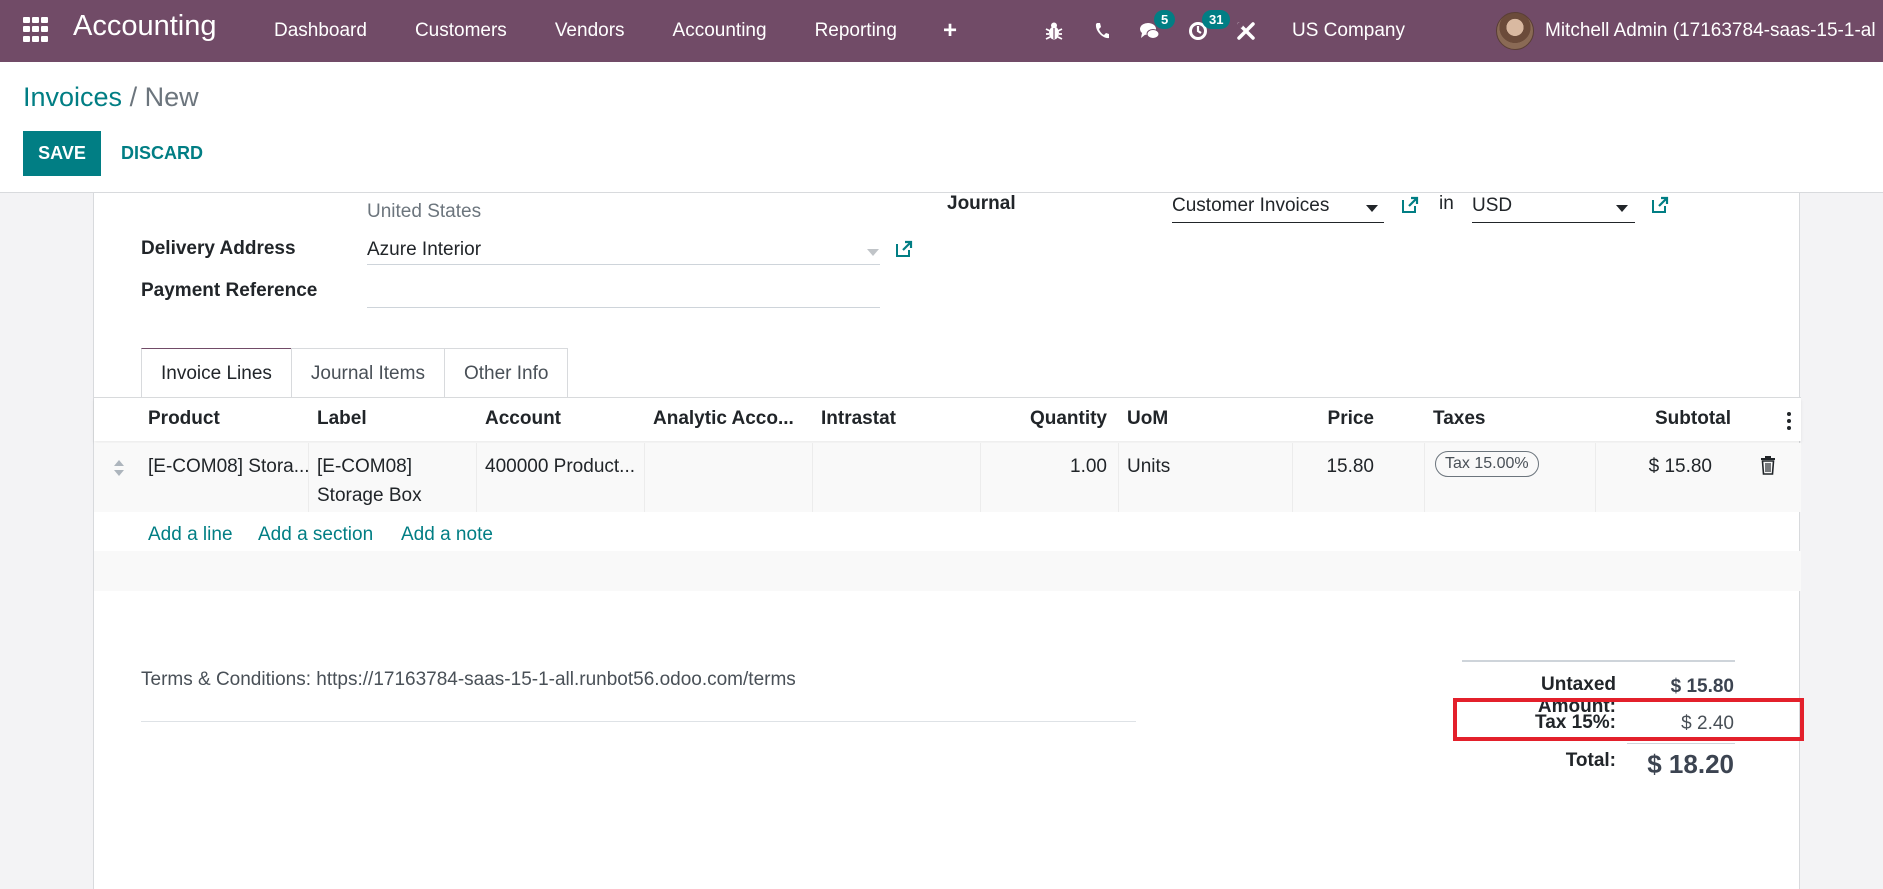  What do you see at coordinates (320, 31) in the screenshot?
I see `menu-dashboard: Dashboard` at bounding box center [320, 31].